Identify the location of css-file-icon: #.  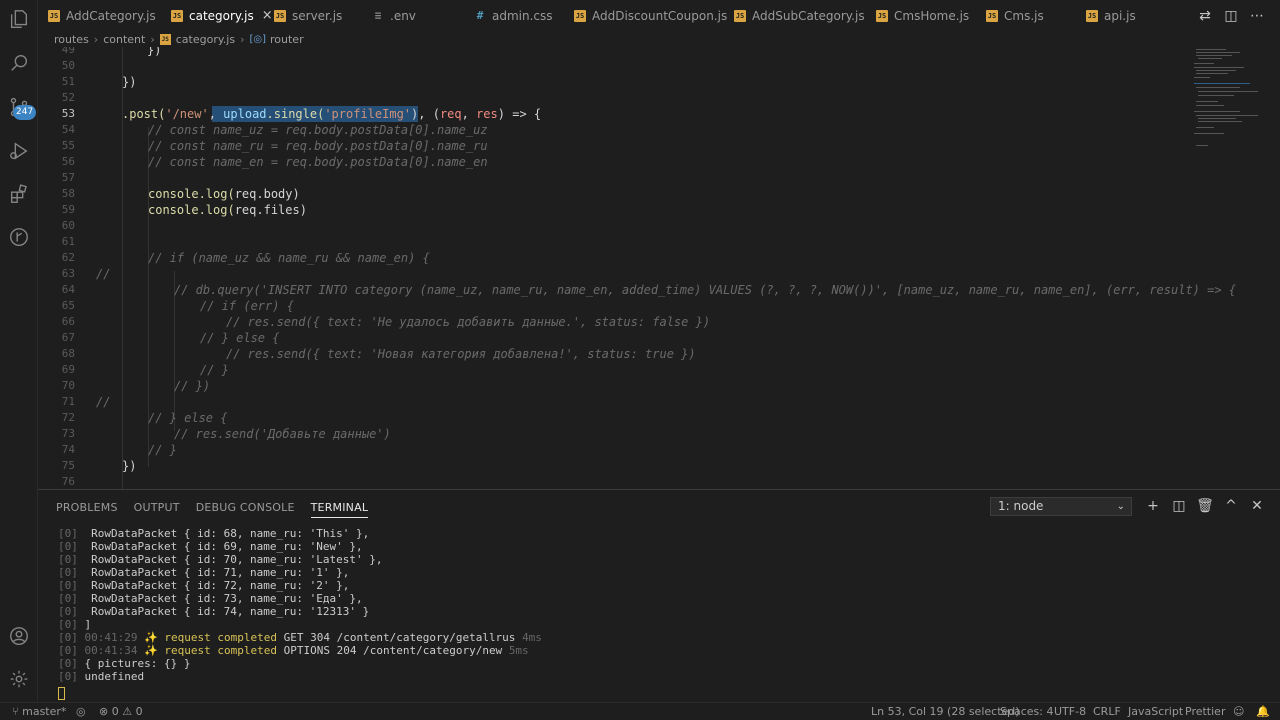
(480, 15).